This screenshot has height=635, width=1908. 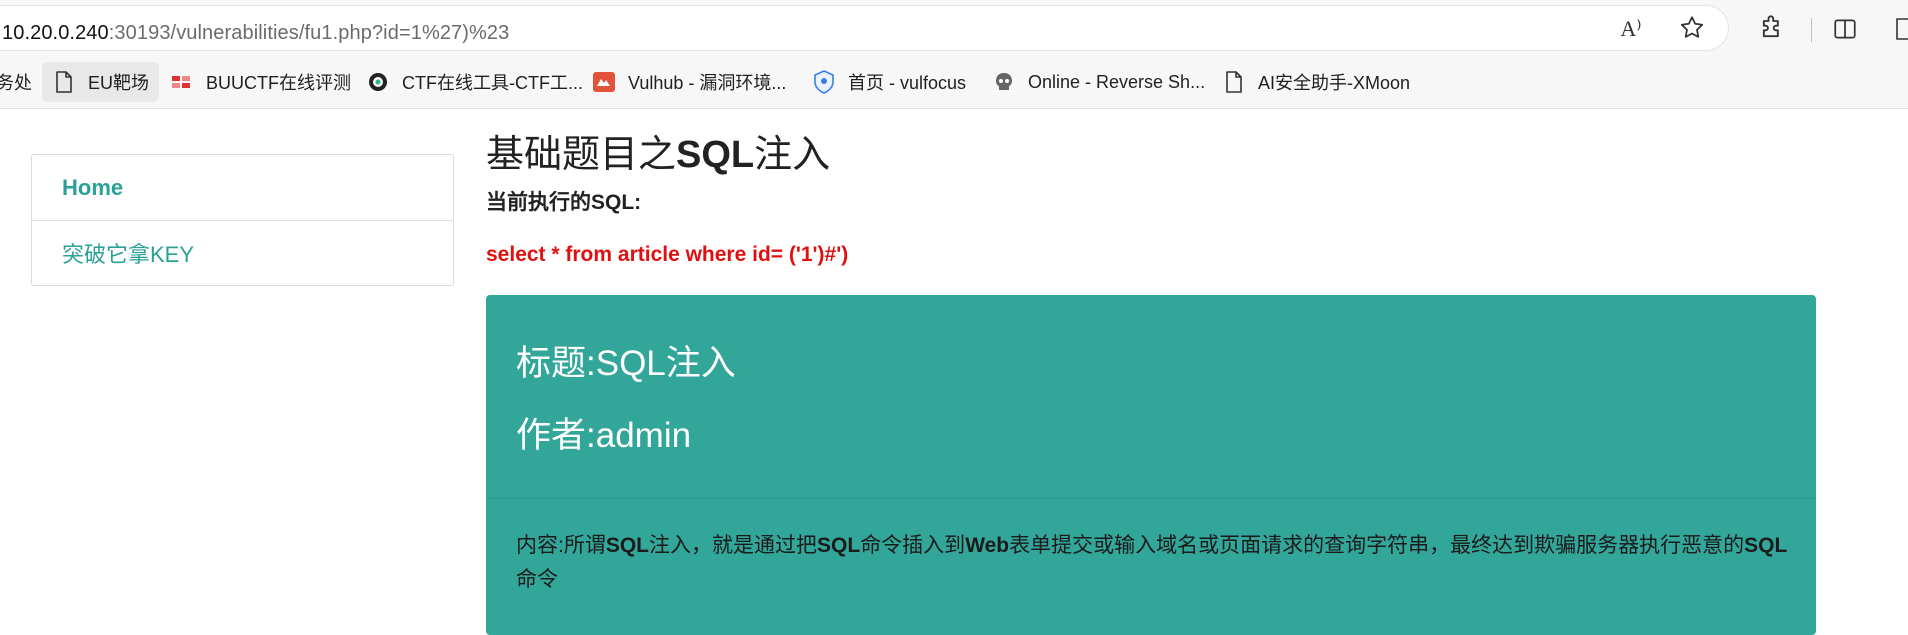 What do you see at coordinates (278, 83) in the screenshot?
I see `bookmark-label: BUUCTF在线评测` at bounding box center [278, 83].